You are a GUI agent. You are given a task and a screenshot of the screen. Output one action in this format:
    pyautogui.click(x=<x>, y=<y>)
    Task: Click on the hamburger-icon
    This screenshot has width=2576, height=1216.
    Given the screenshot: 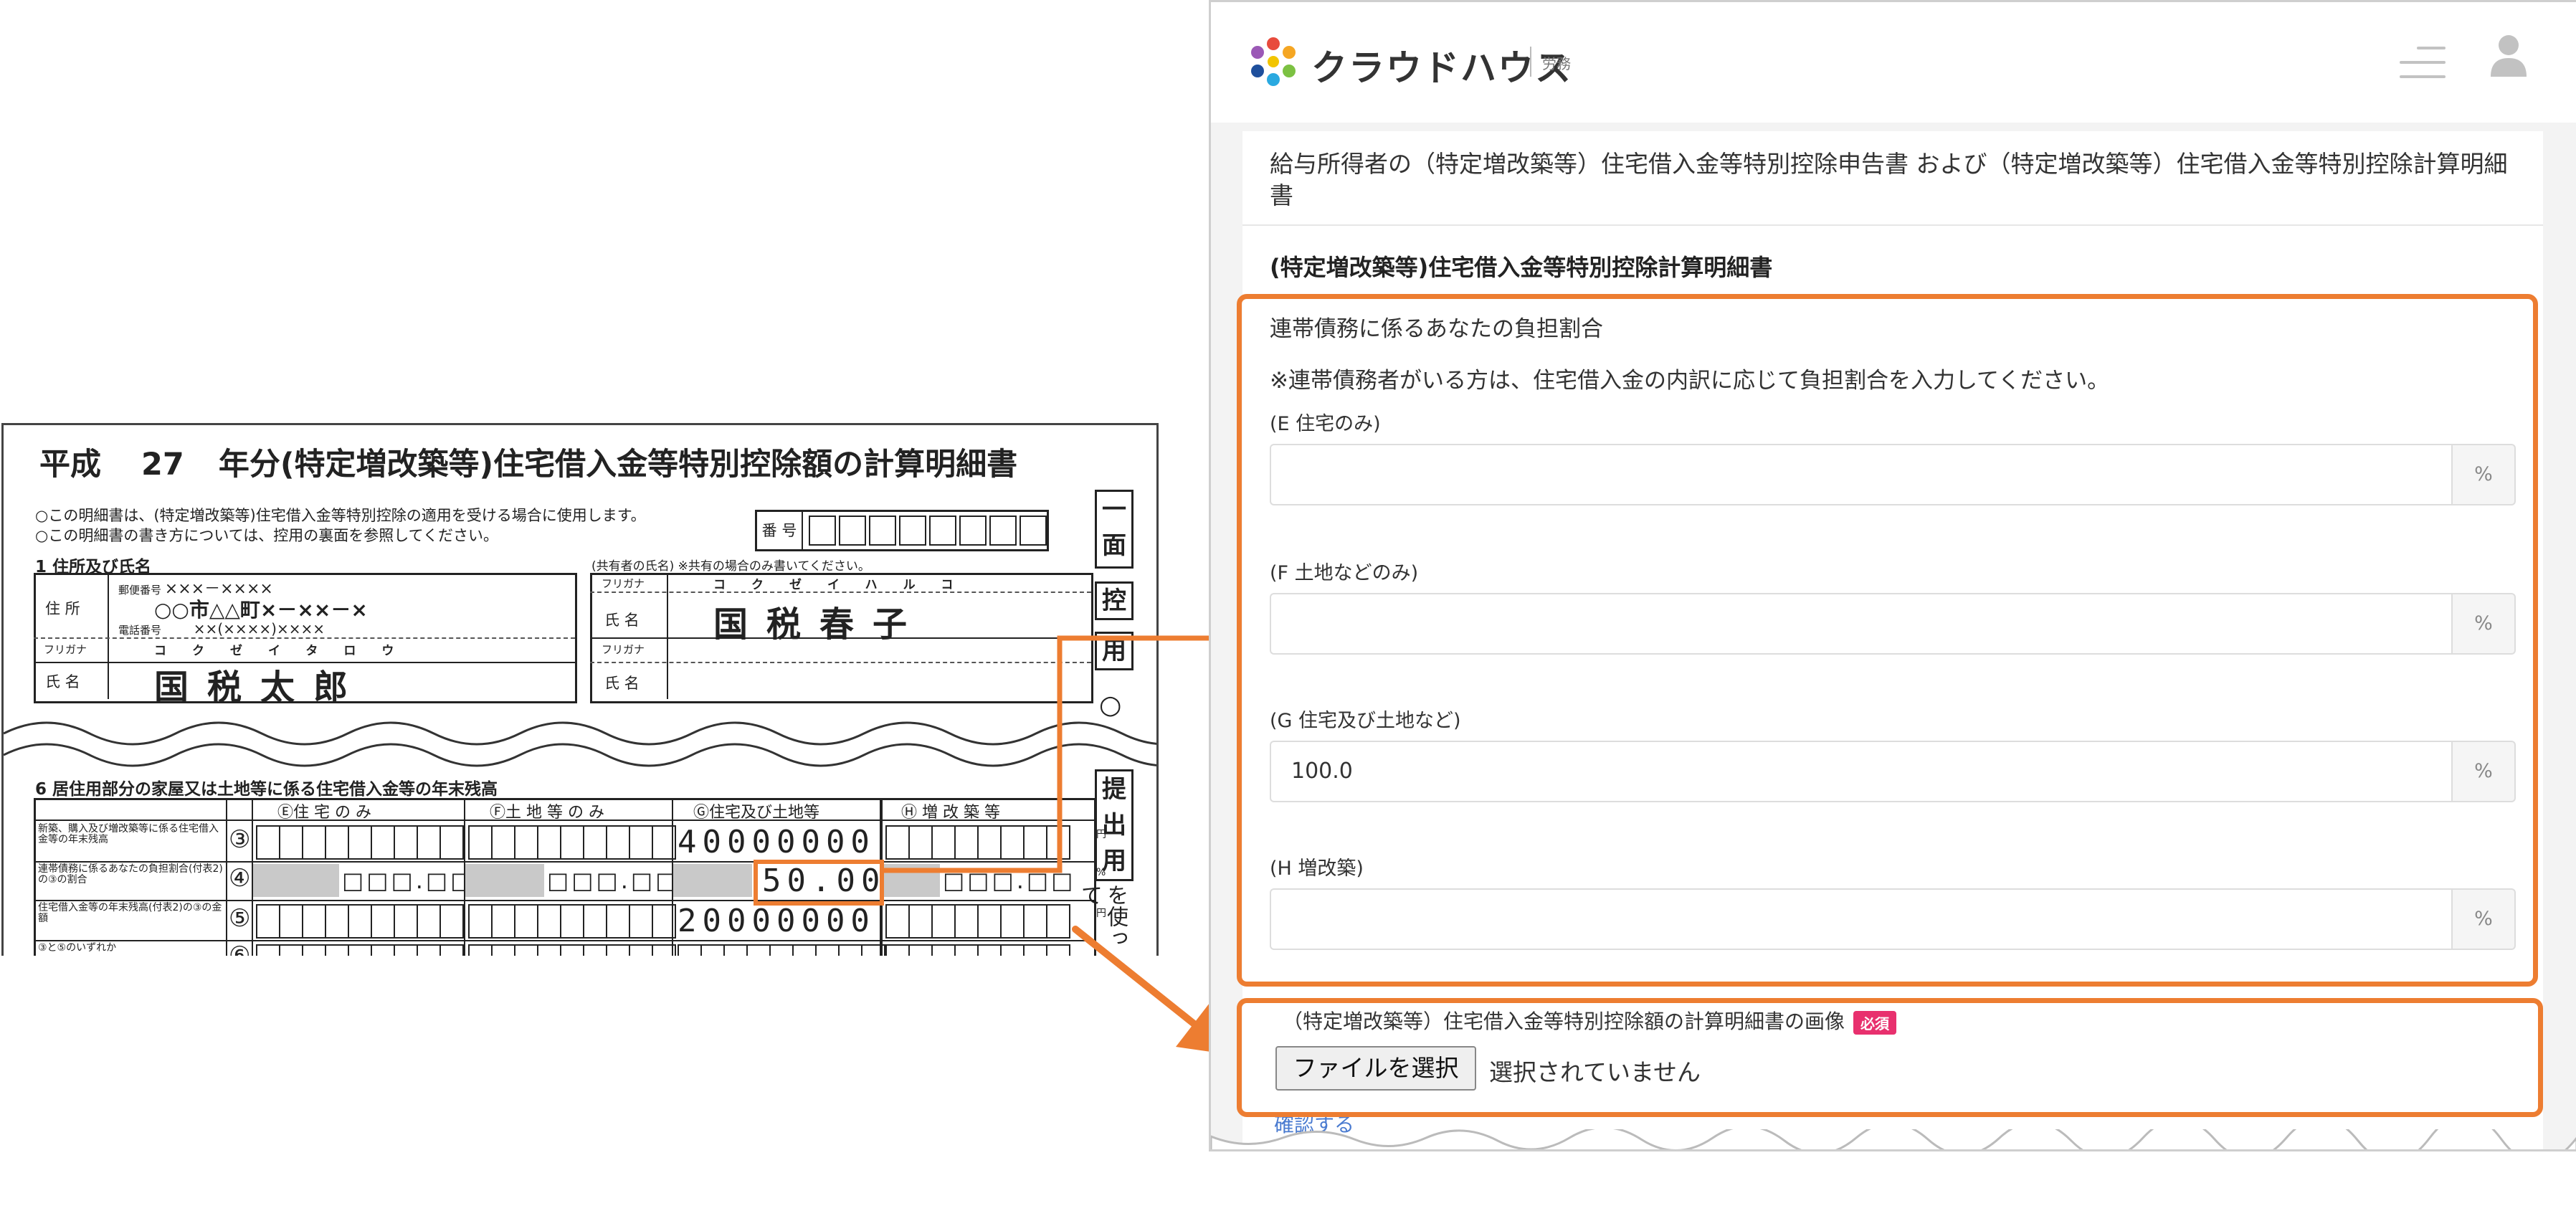 What is the action you would take?
    pyautogui.click(x=2423, y=62)
    